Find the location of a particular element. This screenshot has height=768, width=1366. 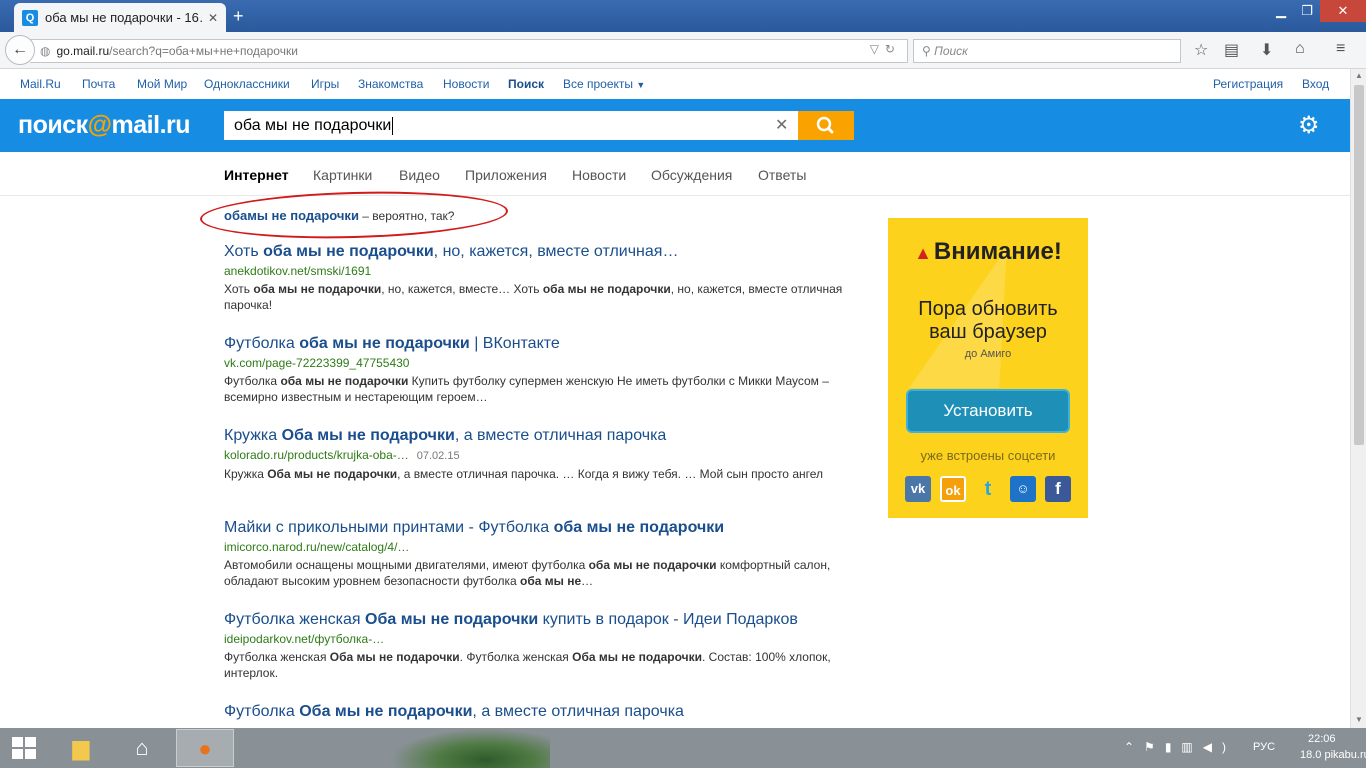

tab-internet: Интернет is located at coordinates (256, 175).